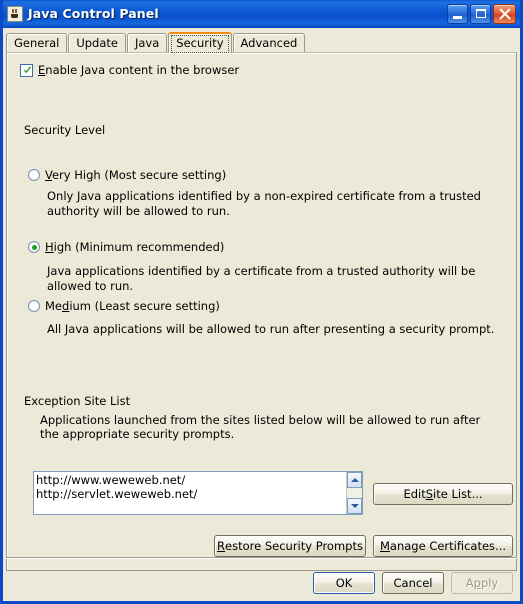 This screenshot has height=604, width=523. What do you see at coordinates (489, 583) in the screenshot?
I see `apply-post: ply` at bounding box center [489, 583].